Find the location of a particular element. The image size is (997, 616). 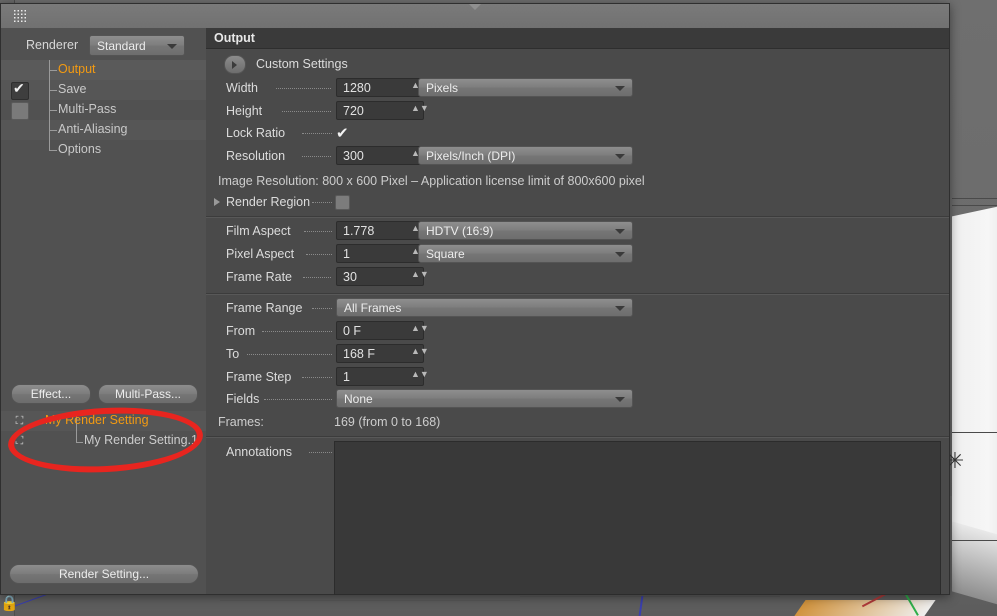

film-aspect-stepper is located at coordinates (420, 230).